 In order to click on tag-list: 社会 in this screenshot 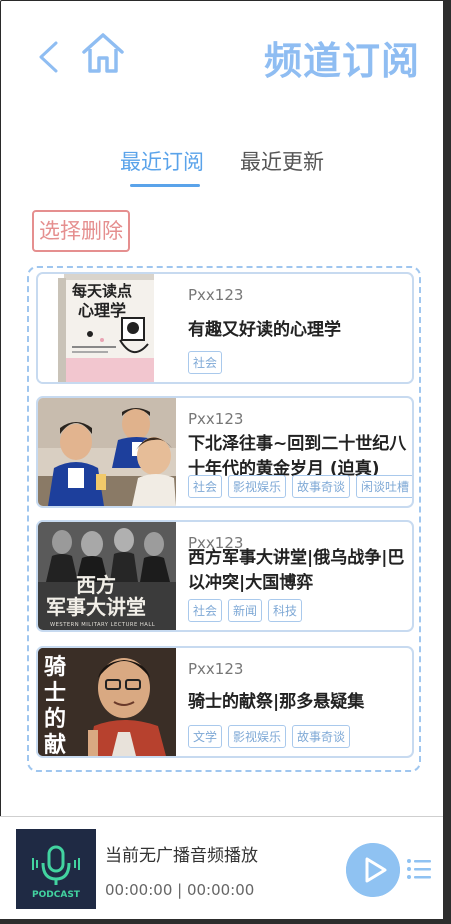, I will do `click(205, 362)`.